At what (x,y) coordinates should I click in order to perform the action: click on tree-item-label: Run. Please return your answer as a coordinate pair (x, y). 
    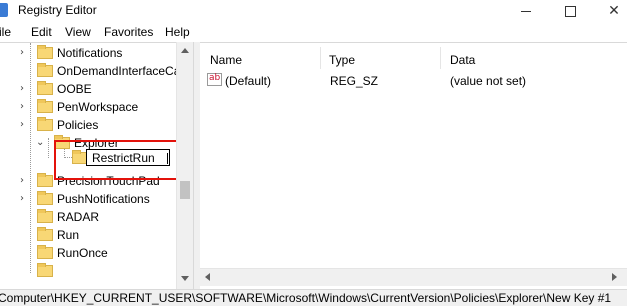
    Looking at the image, I should click on (68, 235).